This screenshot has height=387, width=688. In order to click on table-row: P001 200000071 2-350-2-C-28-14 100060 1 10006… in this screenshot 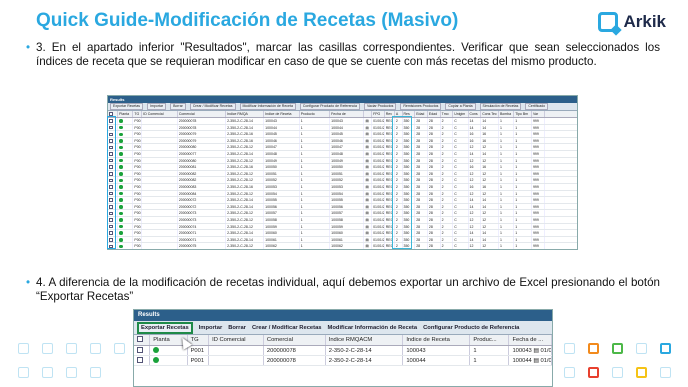, I will do `click(342, 233)`.